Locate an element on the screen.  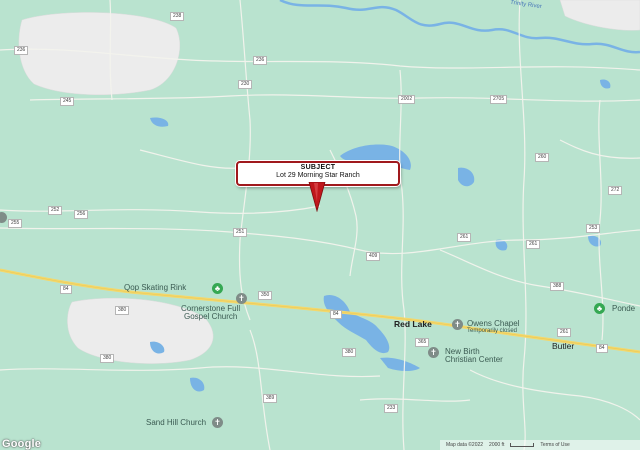
urban-area-north is located at coordinates (99, 54).